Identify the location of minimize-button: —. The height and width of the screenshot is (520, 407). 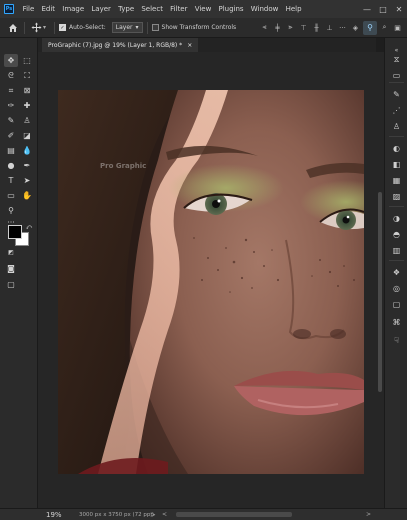
(367, 9).